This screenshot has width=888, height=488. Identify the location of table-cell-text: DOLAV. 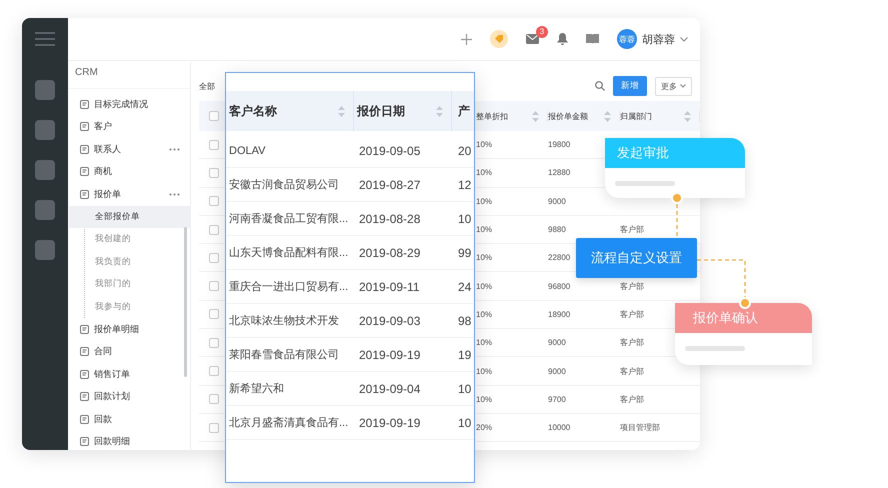
(247, 150).